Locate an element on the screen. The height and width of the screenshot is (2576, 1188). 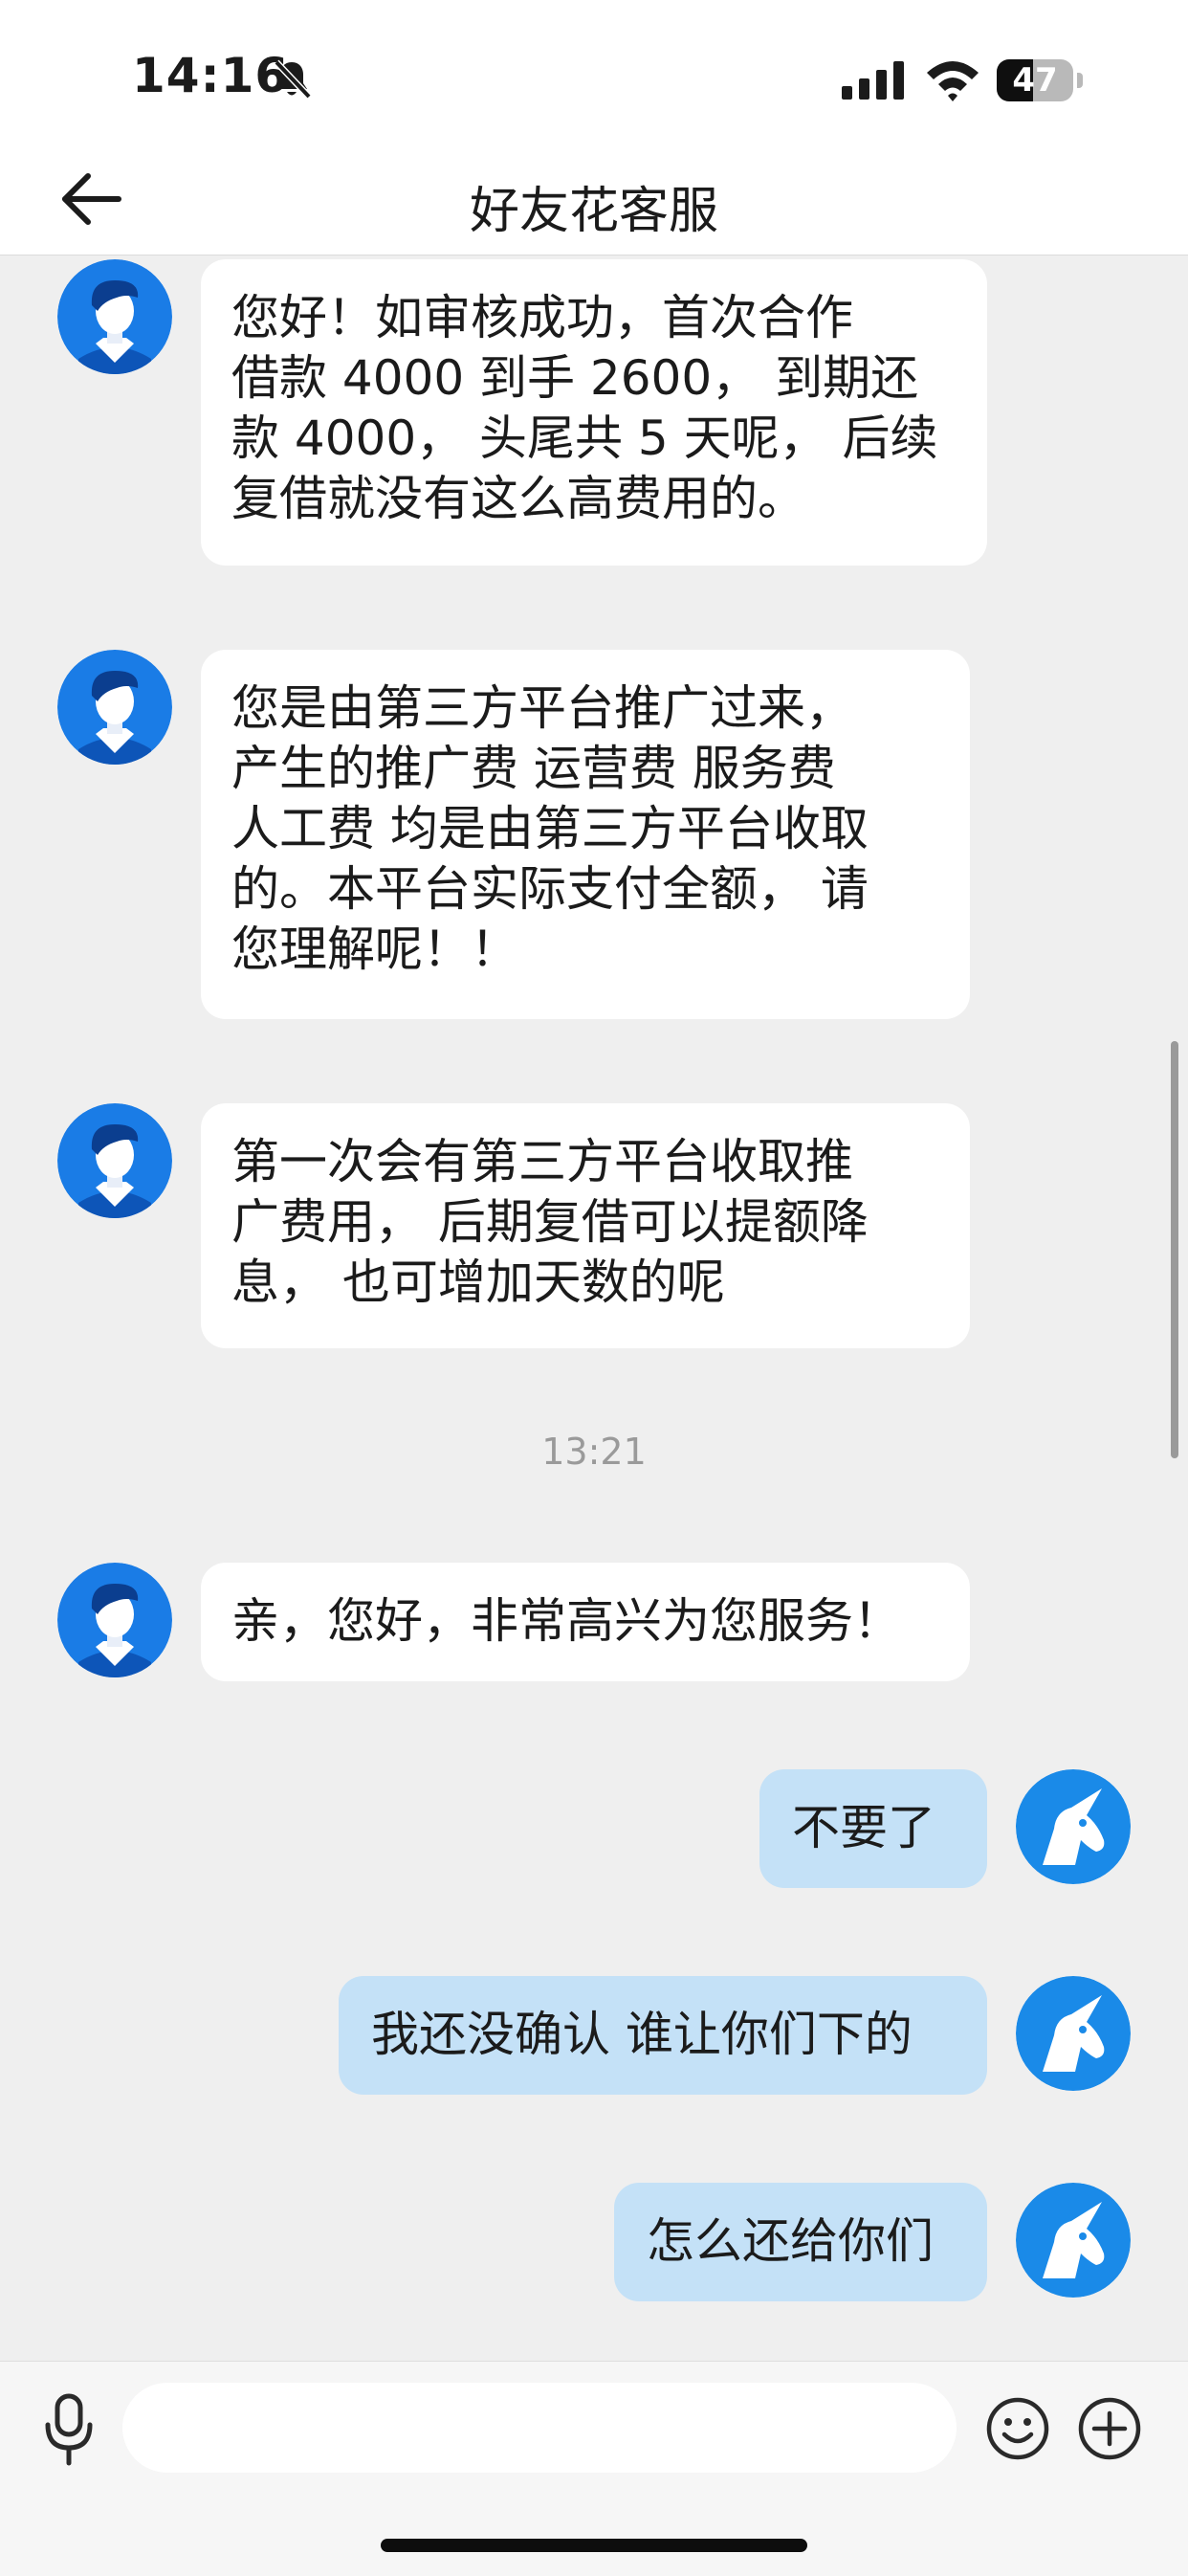
incoming-message-bubble: 亲，您好，非常高兴为您服务！ is located at coordinates (585, 1622).